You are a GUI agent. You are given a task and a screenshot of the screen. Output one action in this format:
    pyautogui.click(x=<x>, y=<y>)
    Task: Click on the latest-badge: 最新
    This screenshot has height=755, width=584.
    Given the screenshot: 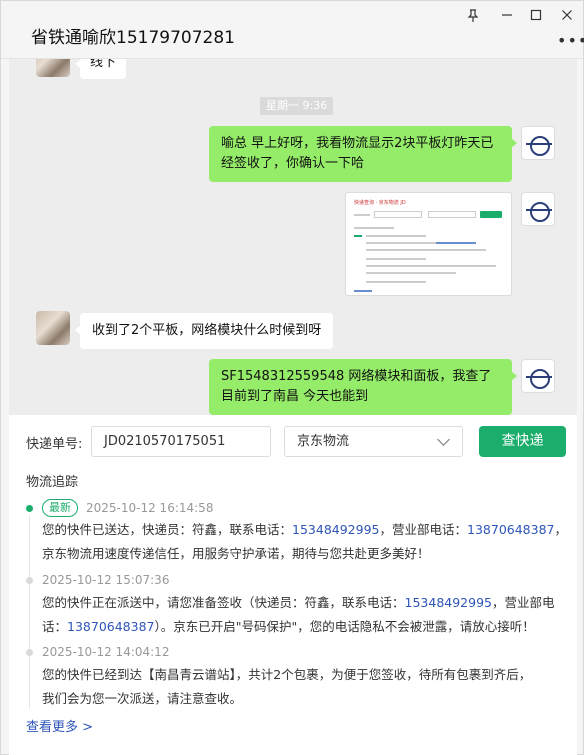 What is the action you would take?
    pyautogui.click(x=60, y=508)
    